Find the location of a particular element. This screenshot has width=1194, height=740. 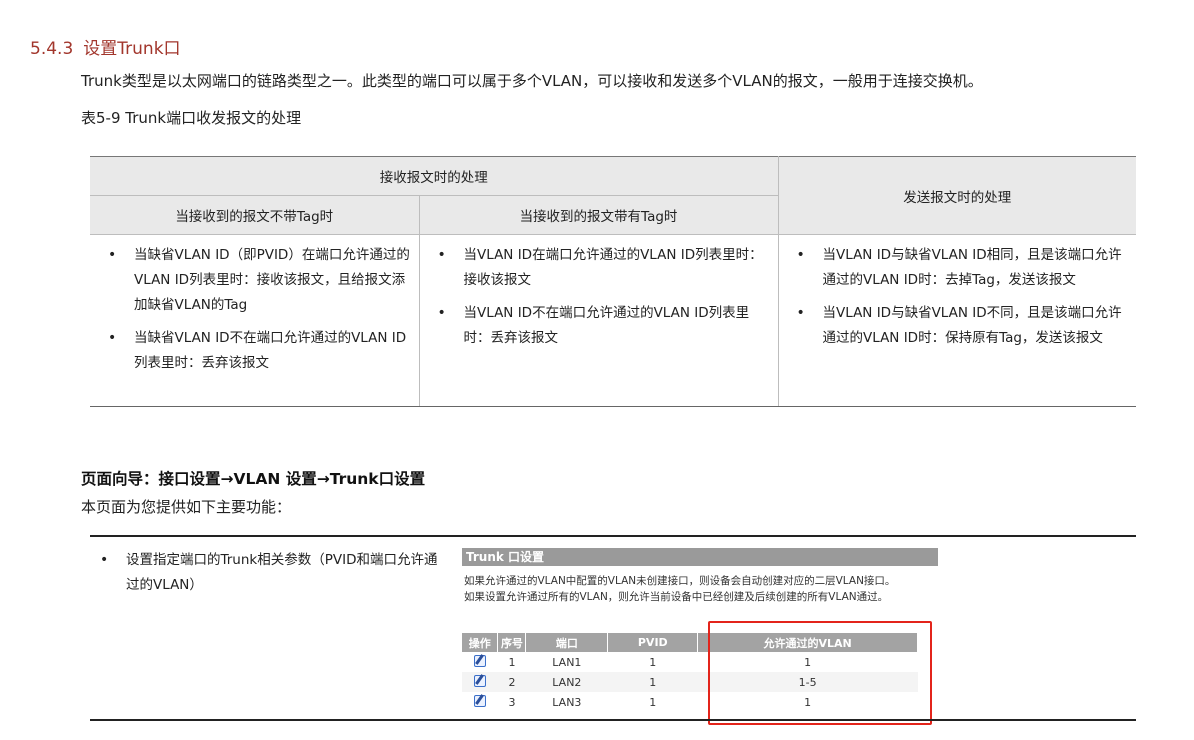

section-title: 设置Trunk口 is located at coordinates (132, 49).